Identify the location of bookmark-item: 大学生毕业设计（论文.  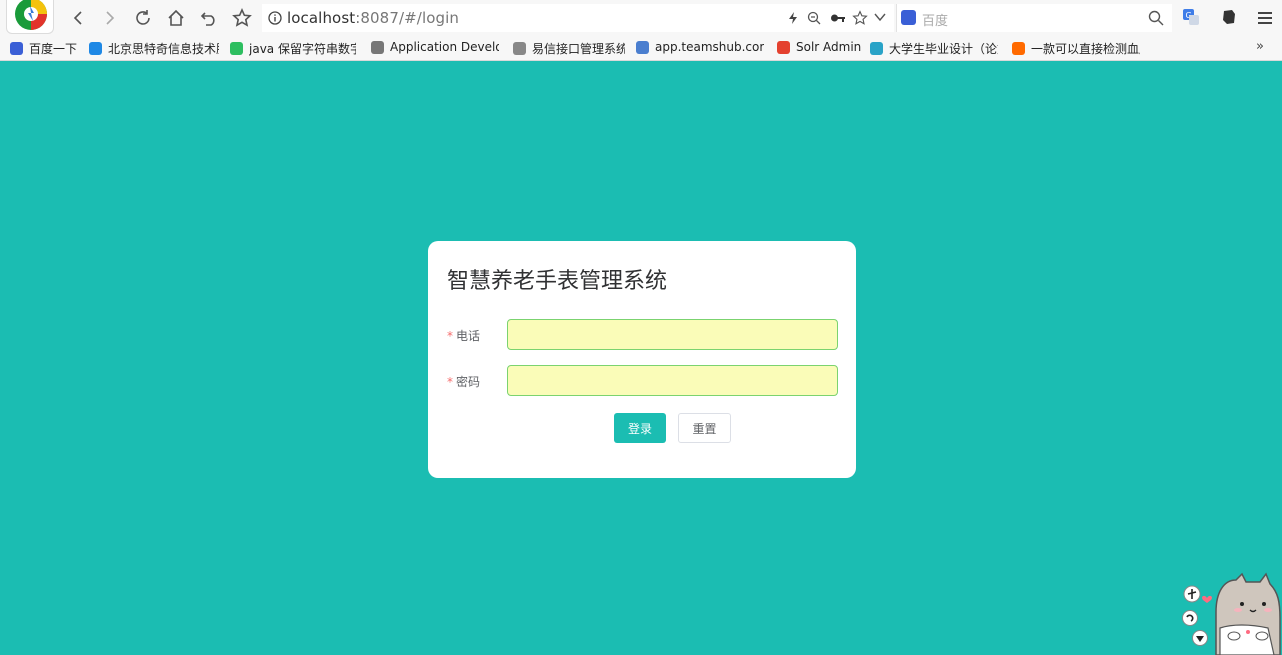
(934, 48).